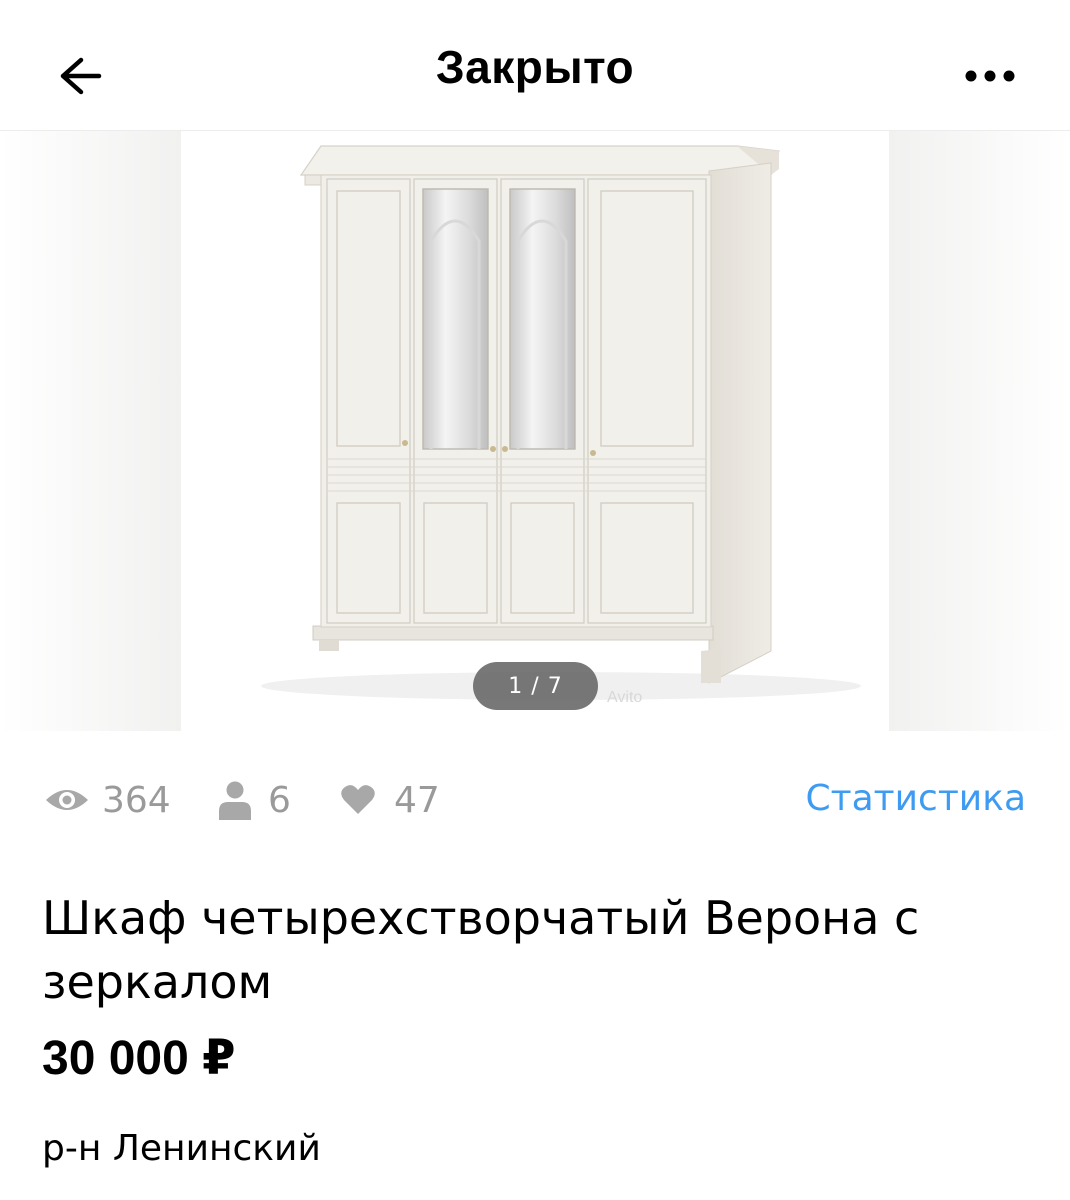 Image resolution: width=1070 pixels, height=1200 pixels. I want to click on more-options-button, so click(990, 76).